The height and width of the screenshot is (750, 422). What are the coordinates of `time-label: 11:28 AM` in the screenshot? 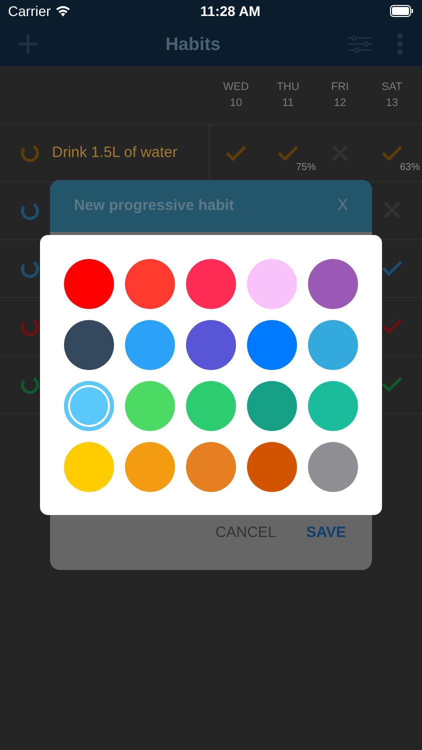 It's located at (230, 11).